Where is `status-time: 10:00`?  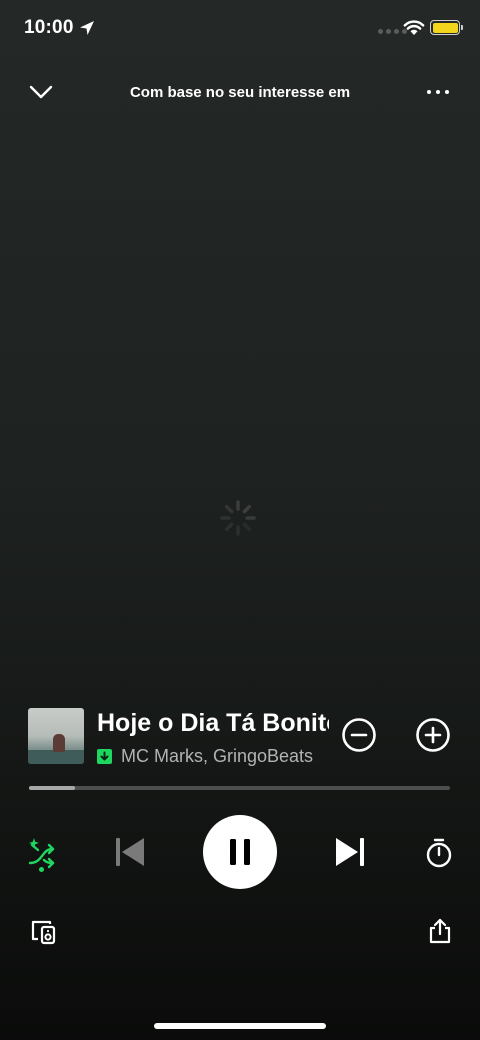 status-time: 10:00 is located at coordinates (49, 27).